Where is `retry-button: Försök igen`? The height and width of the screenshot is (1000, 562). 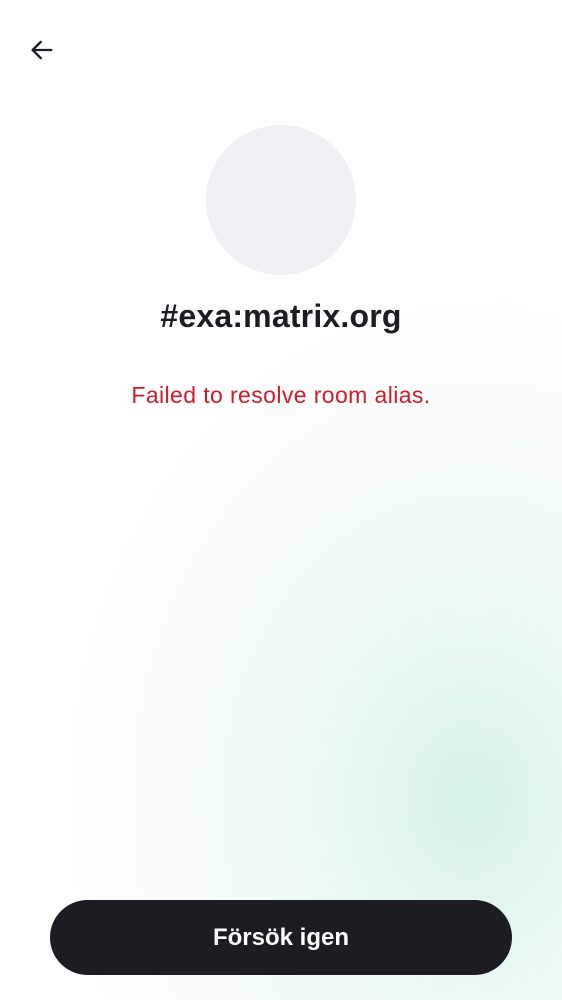 retry-button: Försök igen is located at coordinates (281, 937).